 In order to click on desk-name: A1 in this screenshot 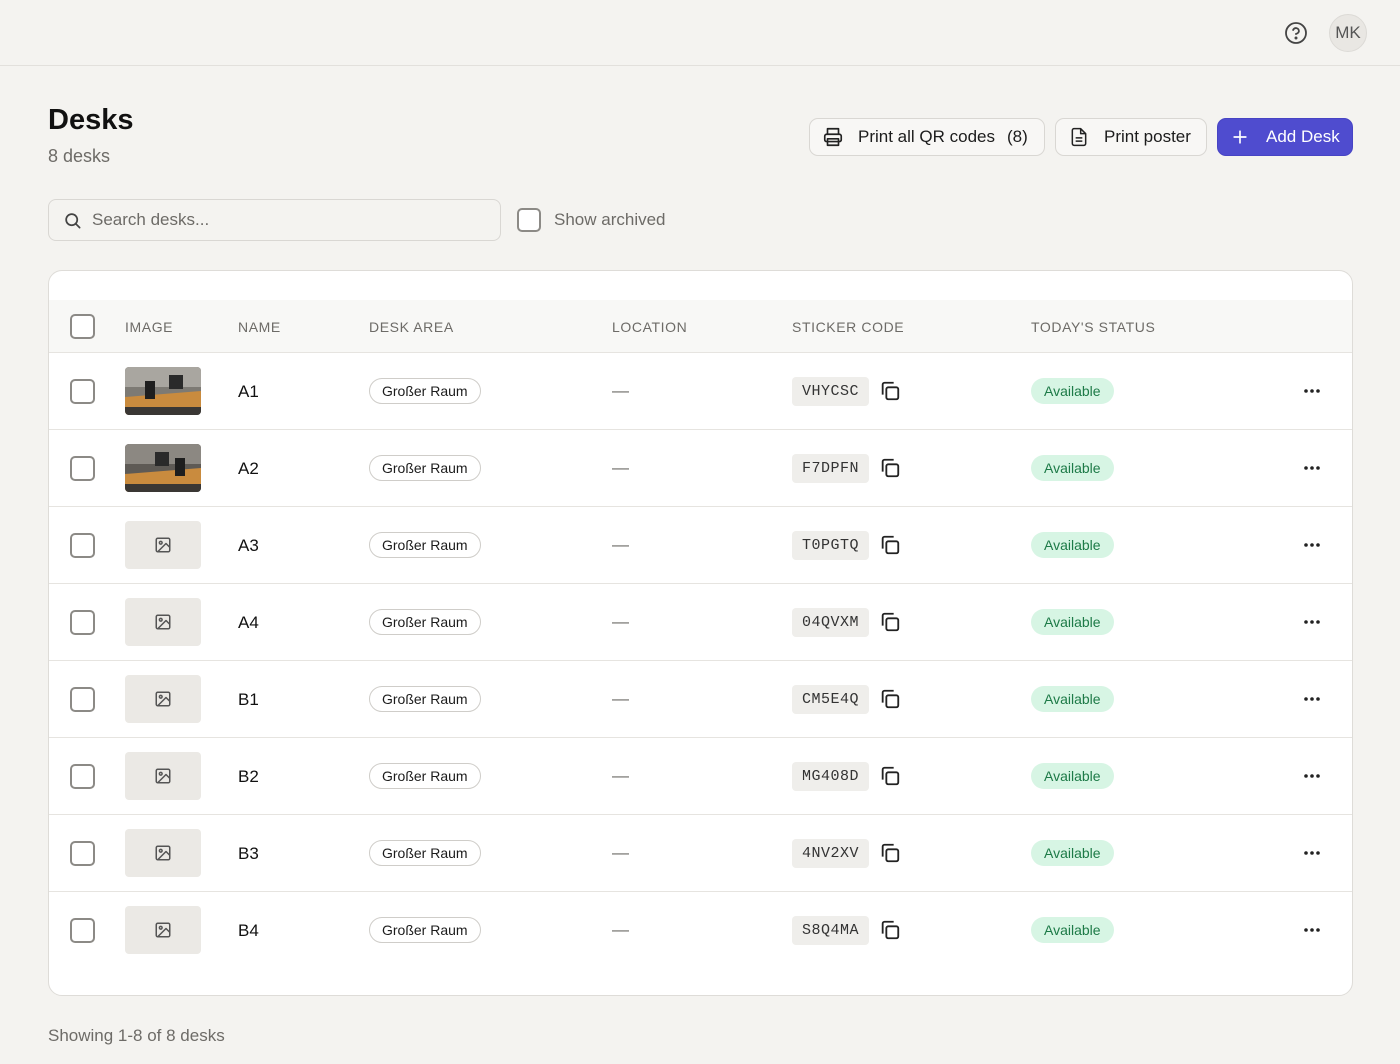, I will do `click(248, 392)`.